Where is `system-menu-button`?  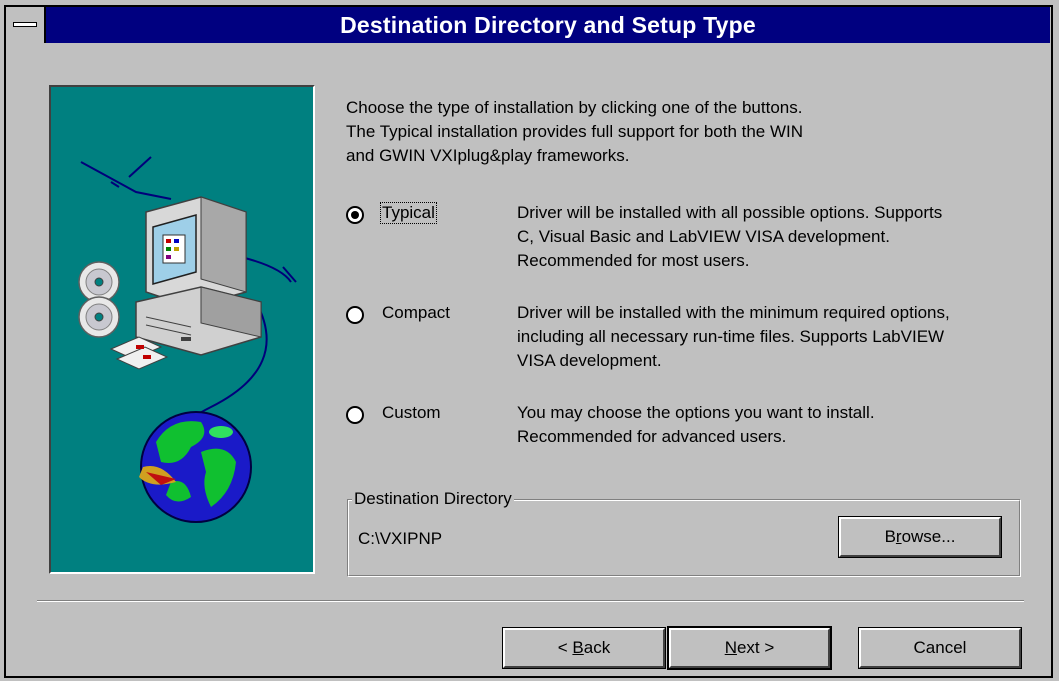 system-menu-button is located at coordinates (26, 25).